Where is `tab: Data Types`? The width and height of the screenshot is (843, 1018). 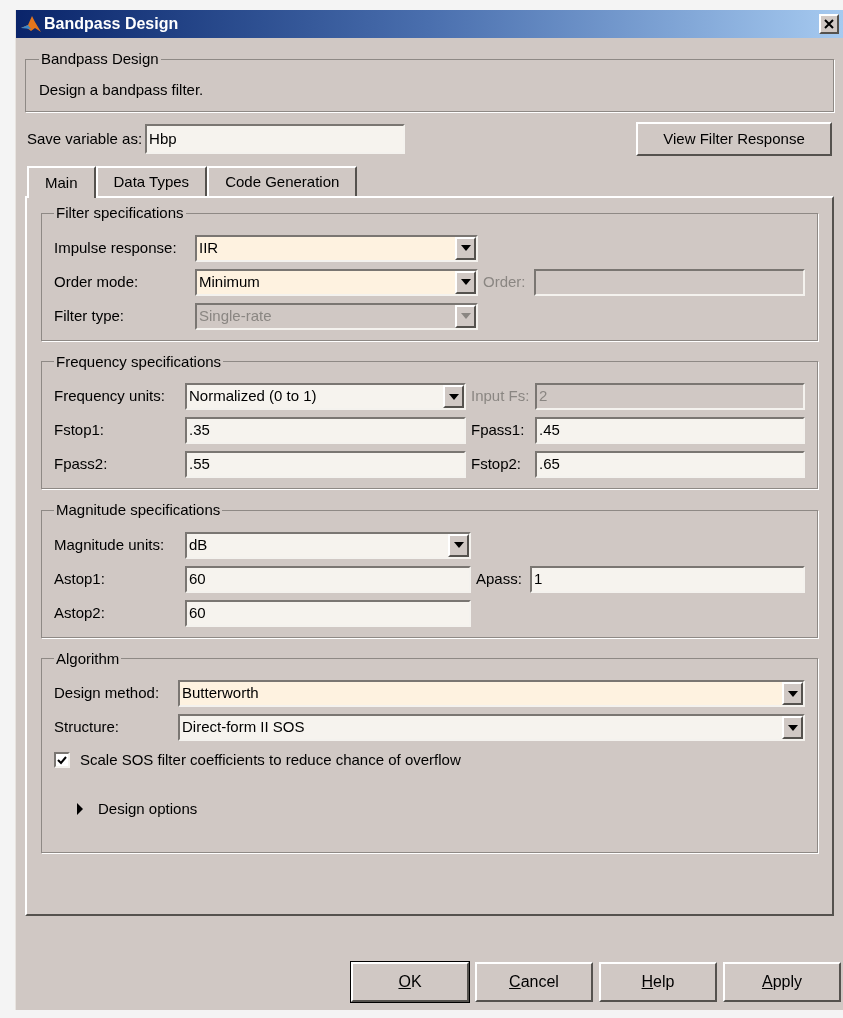 tab: Data Types is located at coordinates (151, 181).